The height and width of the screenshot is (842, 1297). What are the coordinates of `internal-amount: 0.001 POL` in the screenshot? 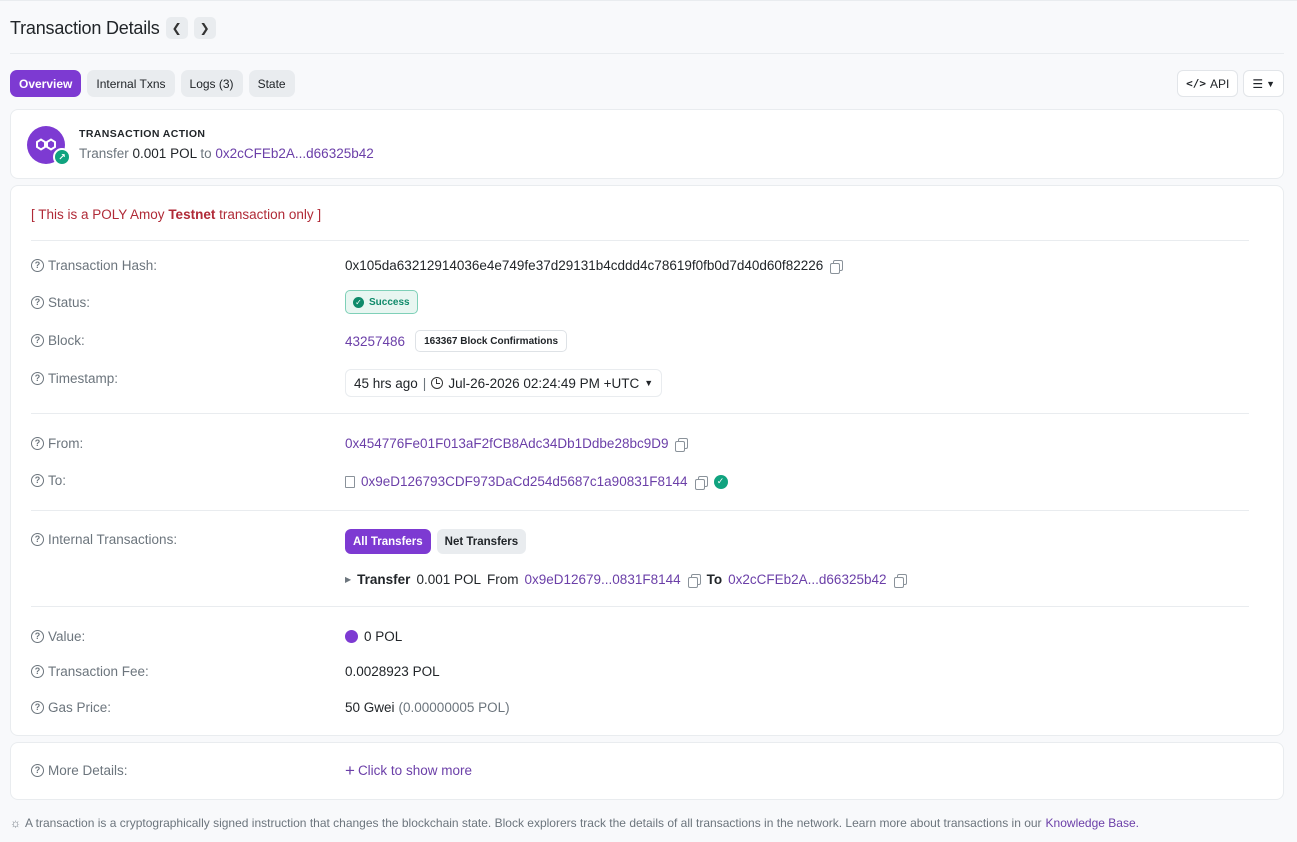 It's located at (448, 579).